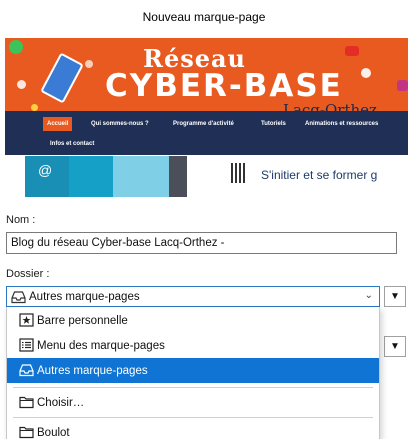  Describe the element at coordinates (402, 85) in the screenshot. I see `instagram-icon` at that location.